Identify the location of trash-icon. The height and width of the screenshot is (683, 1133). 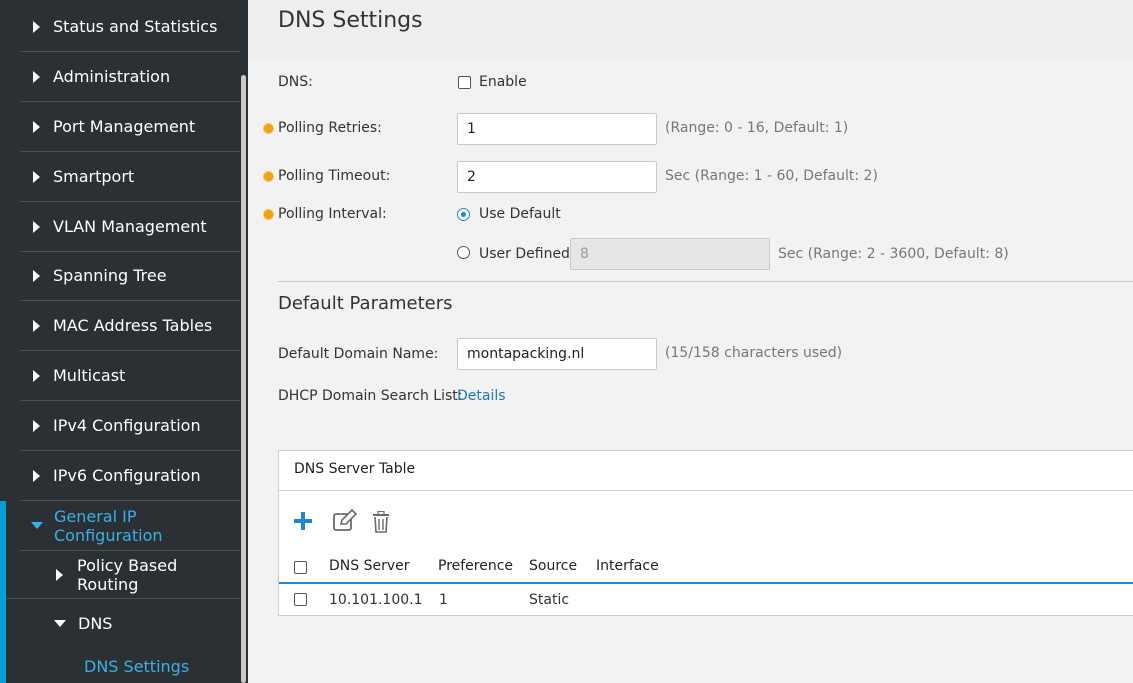
(381, 523).